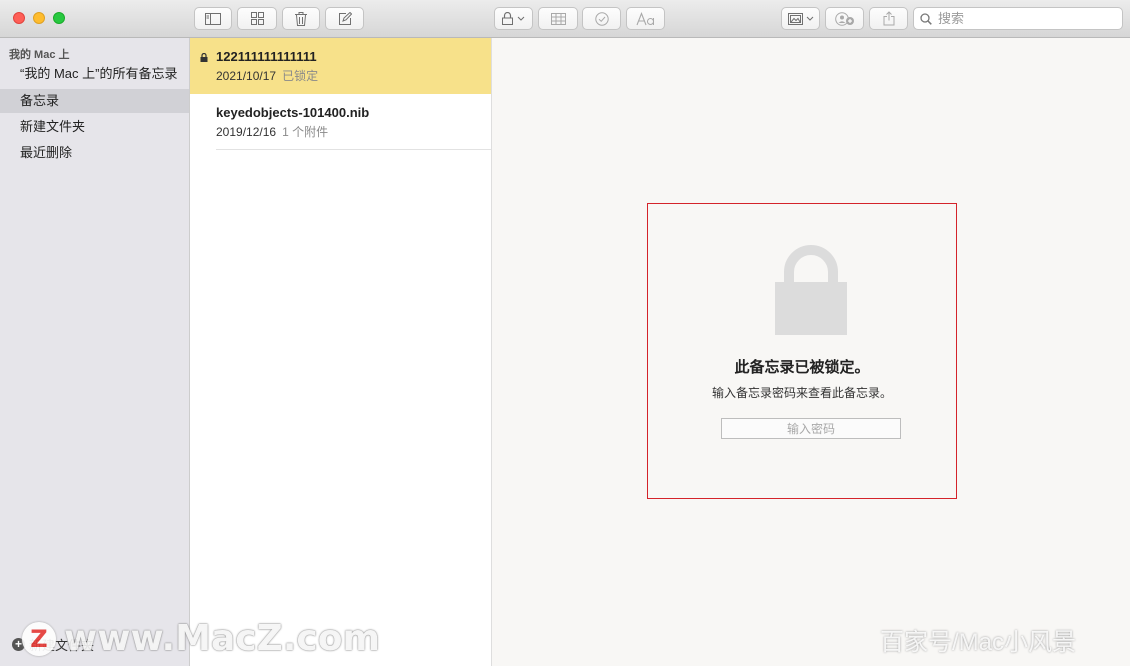  Describe the element at coordinates (94, 101) in the screenshot. I see `sidebar-item-notes: 备忘录` at that location.